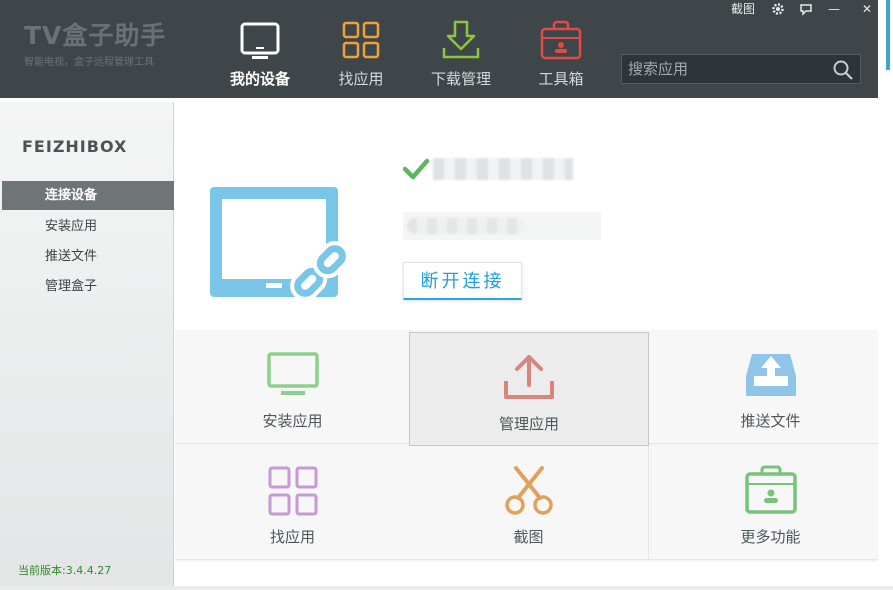  I want to click on tile-install-apps: 安装应用, so click(293, 387).